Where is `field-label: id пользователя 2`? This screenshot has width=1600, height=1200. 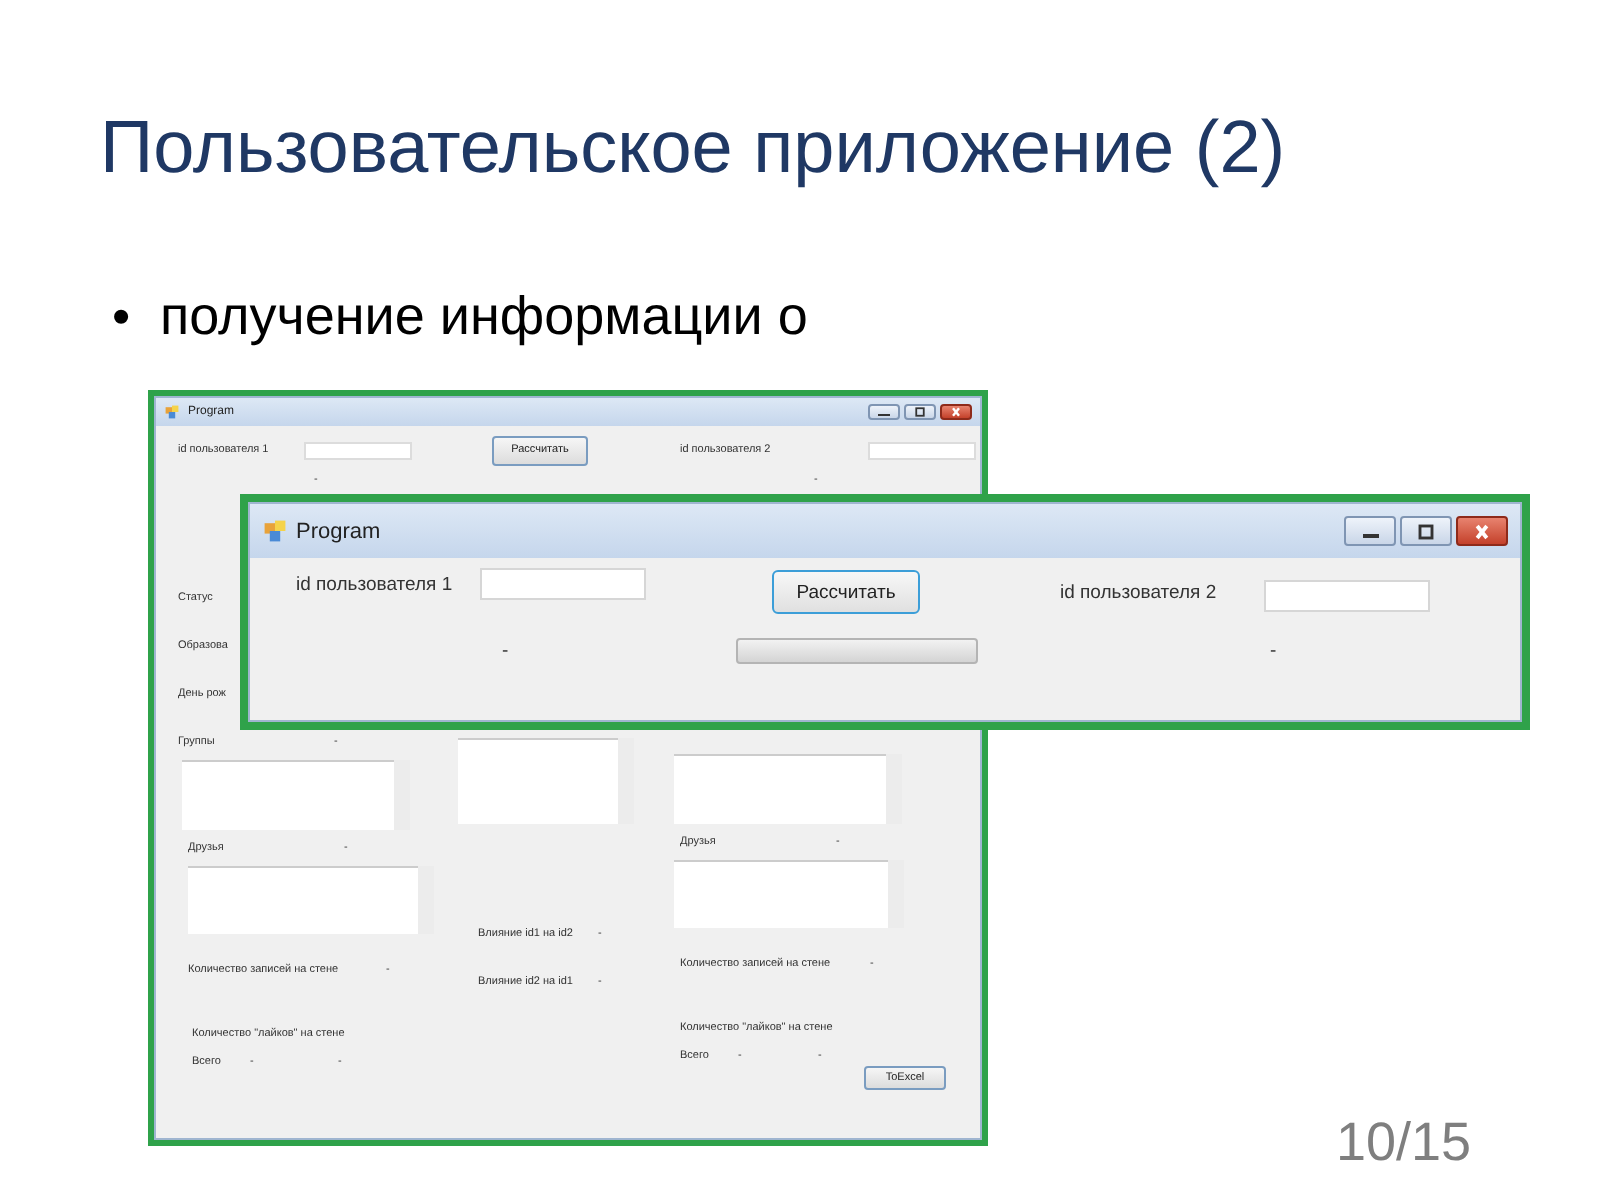 field-label: id пользователя 2 is located at coordinates (1139, 592).